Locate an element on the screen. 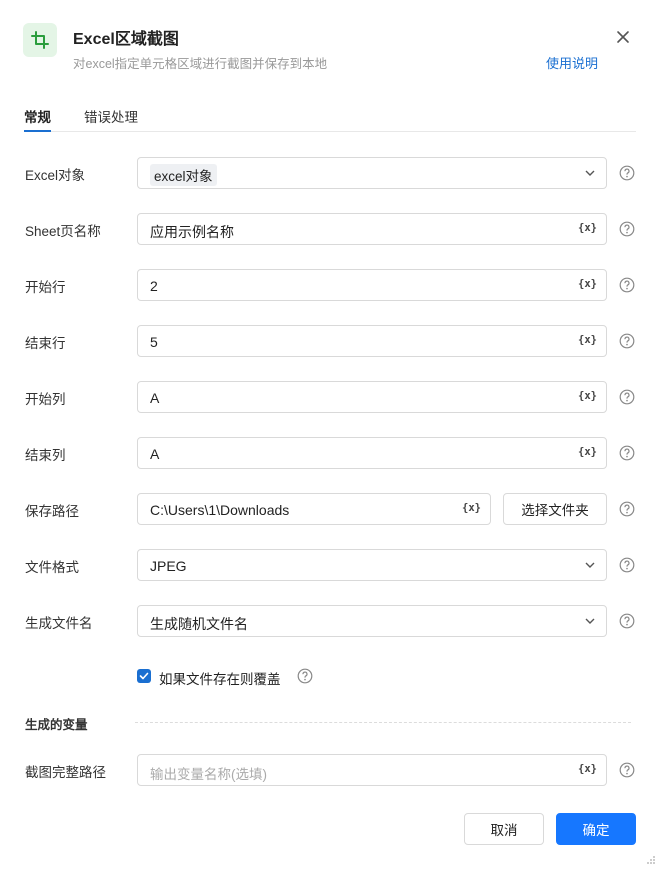 The width and height of the screenshot is (660, 869). form-row-excel-object: Excel对象 excel对象 is located at coordinates (330, 173).